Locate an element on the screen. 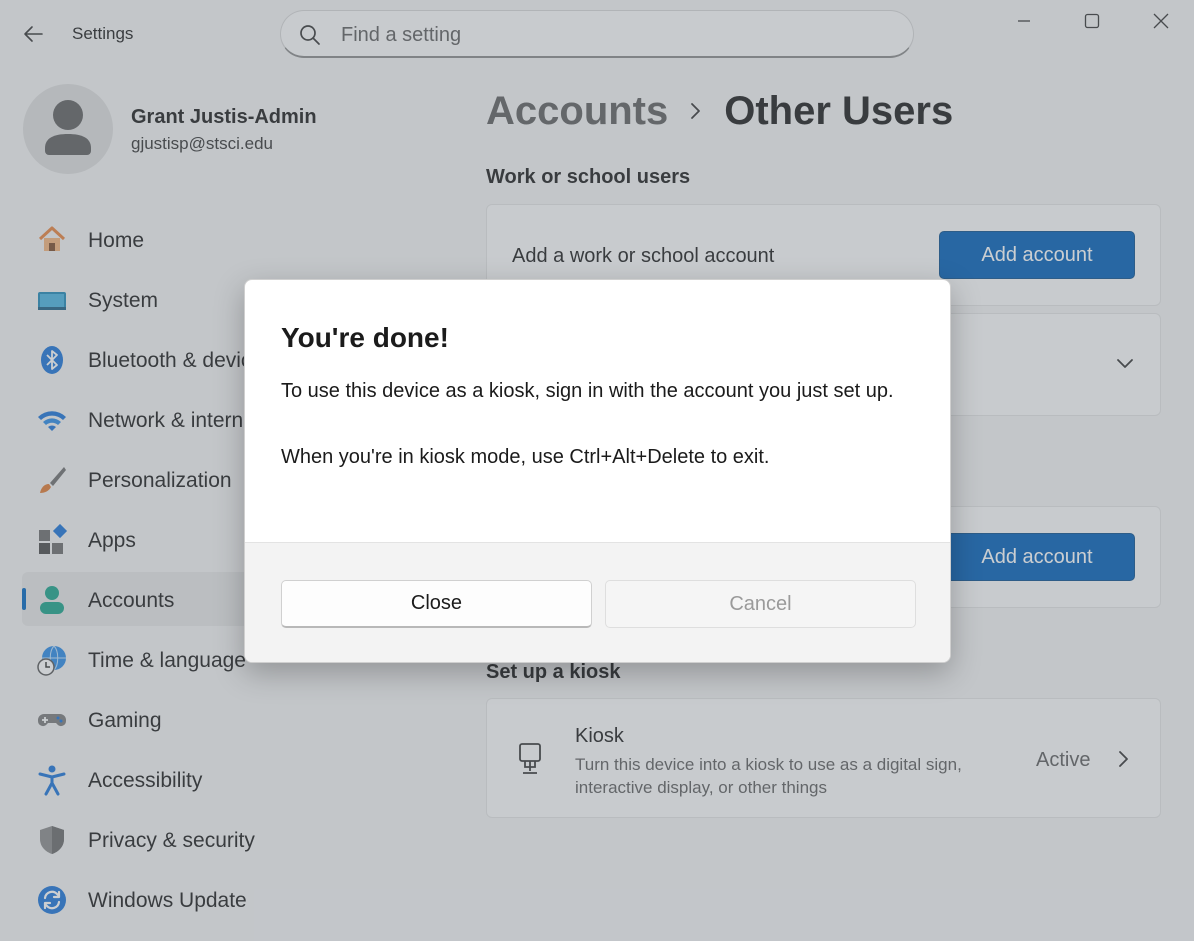  dialog-title: You're done! is located at coordinates (365, 337).